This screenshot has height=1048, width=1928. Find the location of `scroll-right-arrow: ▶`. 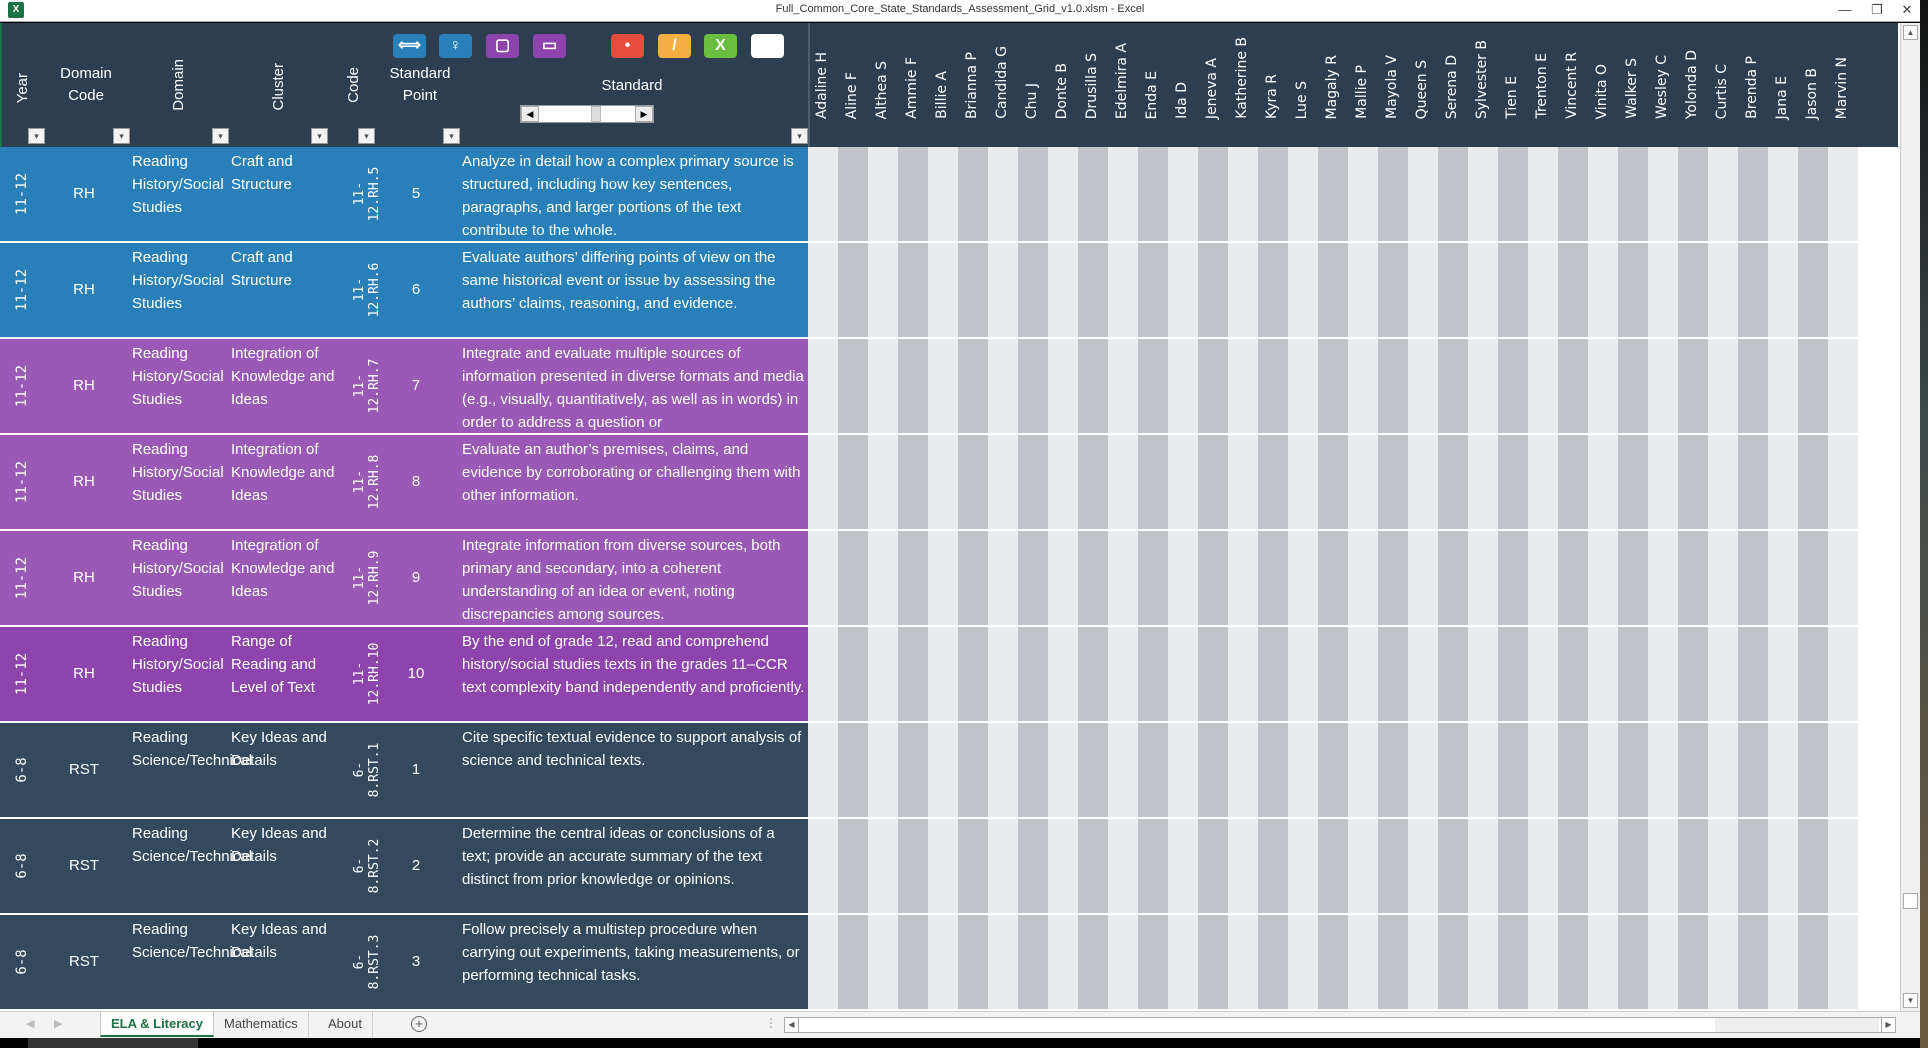

scroll-right-arrow: ▶ is located at coordinates (1888, 1025).